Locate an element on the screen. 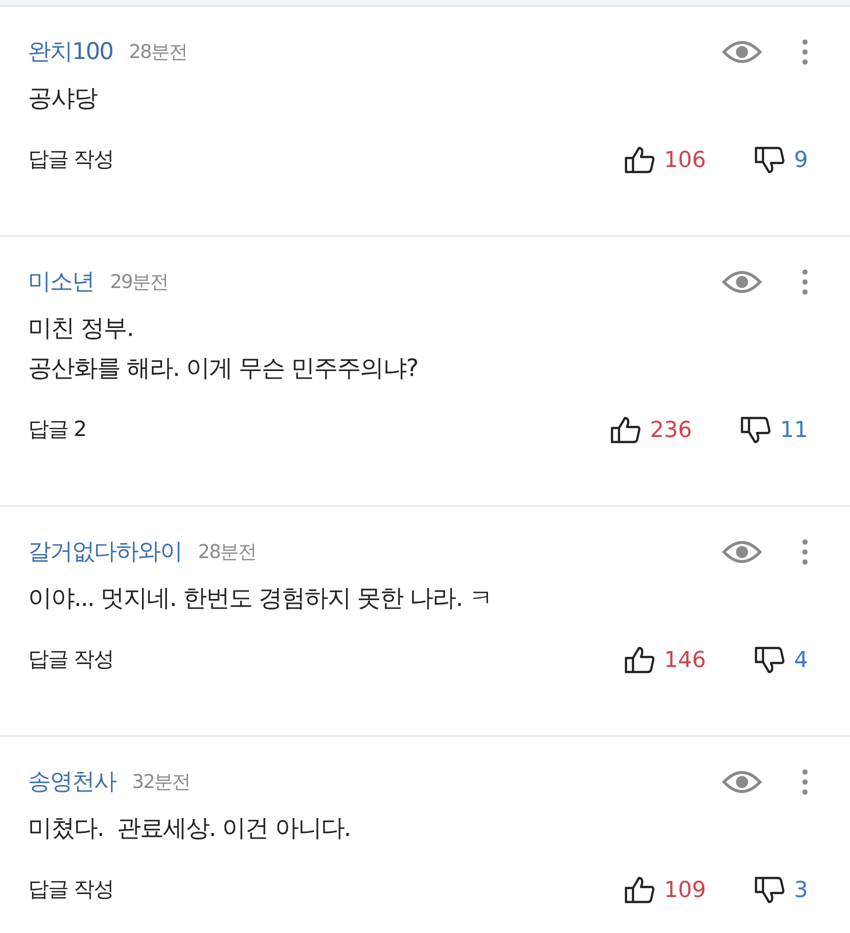  username: 미소년 is located at coordinates (61, 282).